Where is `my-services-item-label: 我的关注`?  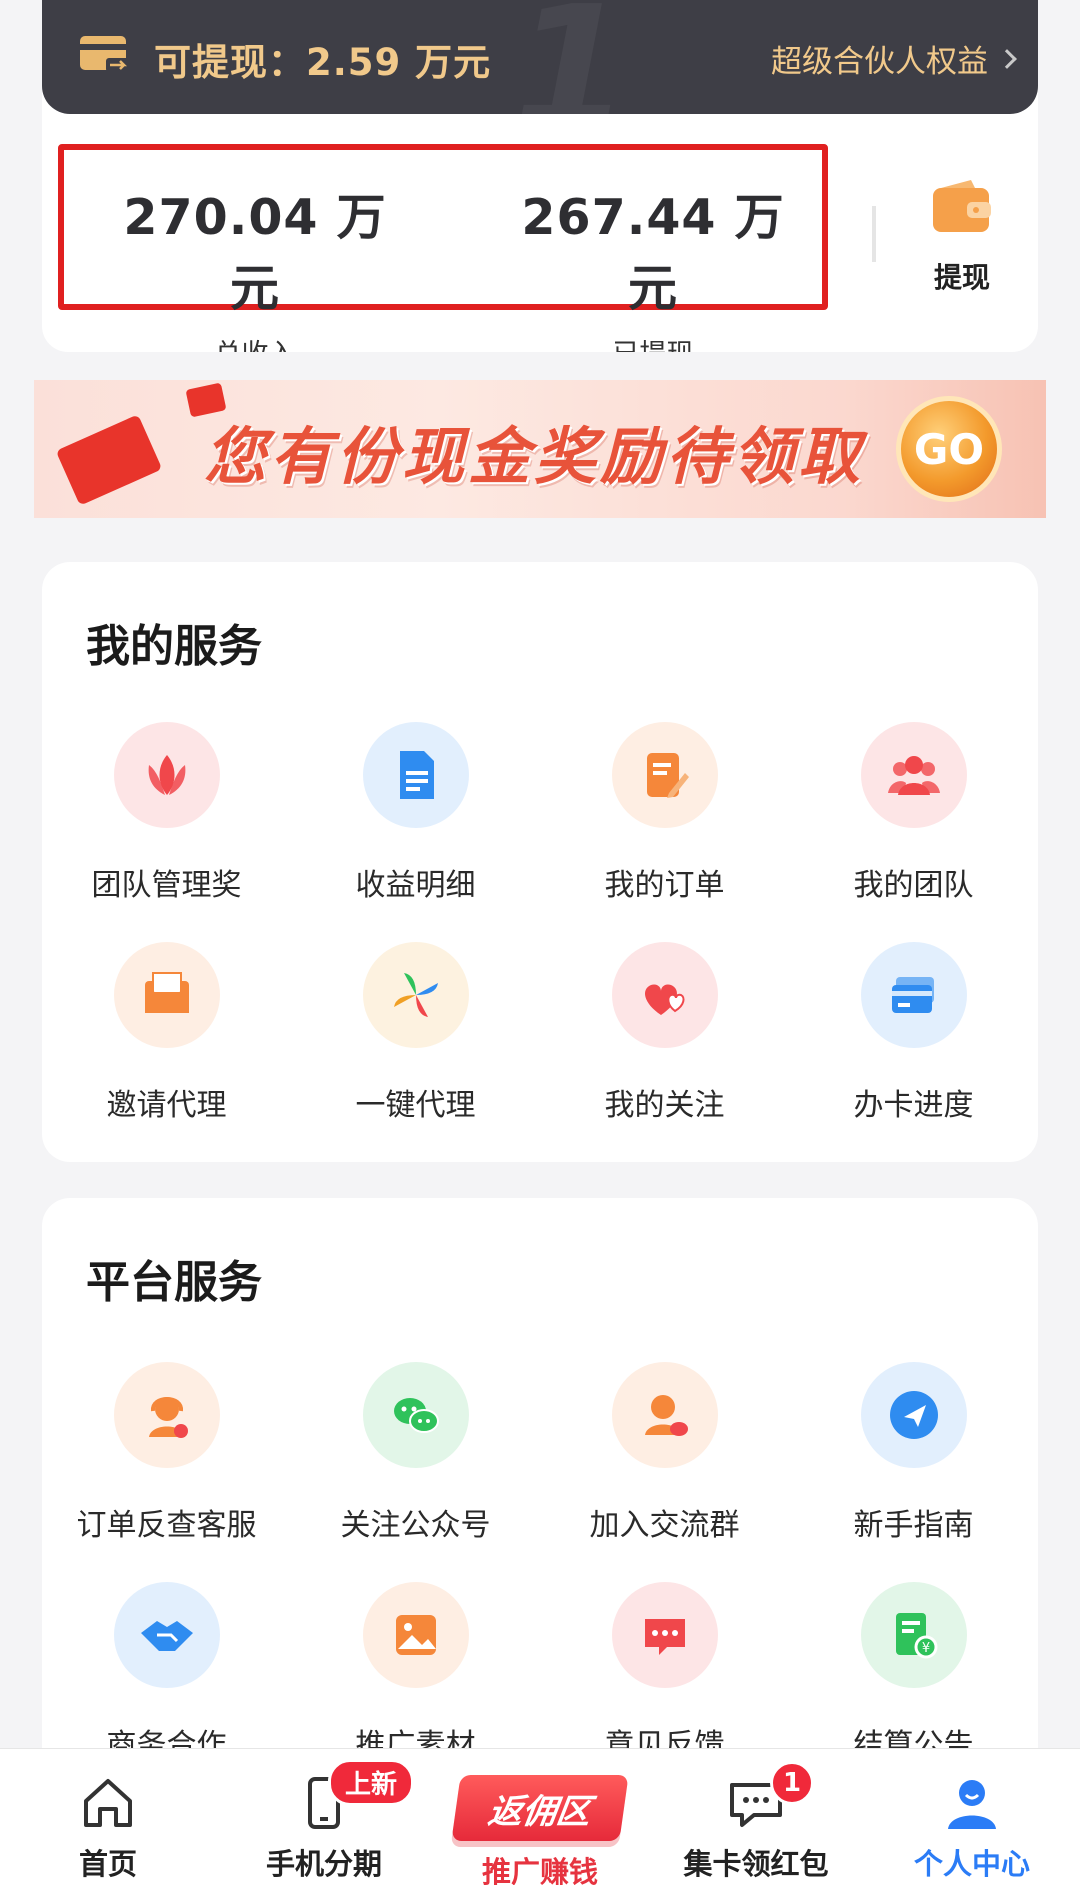
my-services-item-label: 我的关注 is located at coordinates (664, 1105).